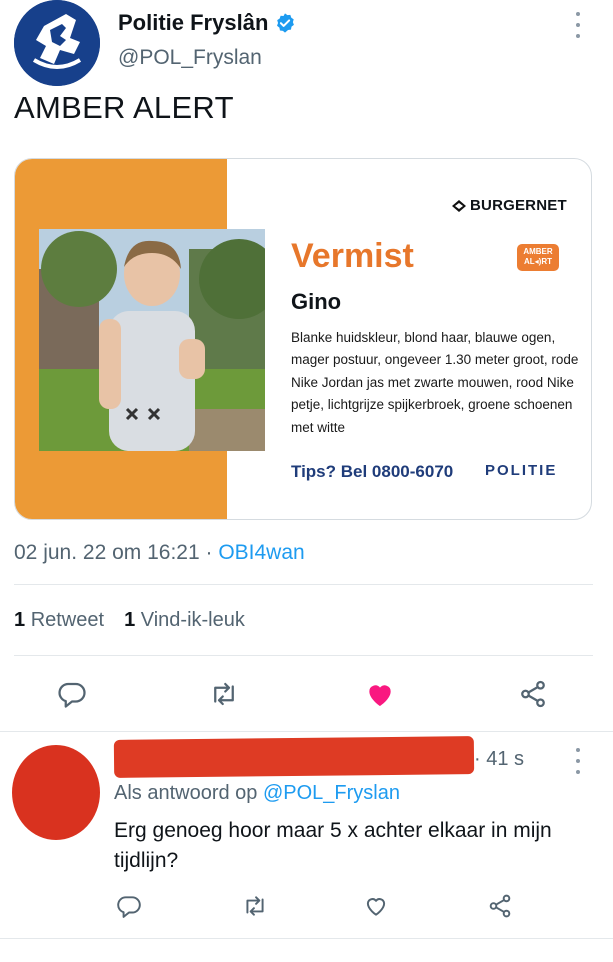 Image resolution: width=613 pixels, height=962 pixels. I want to click on reply-prefix: Als antwoord op, so click(186, 793).